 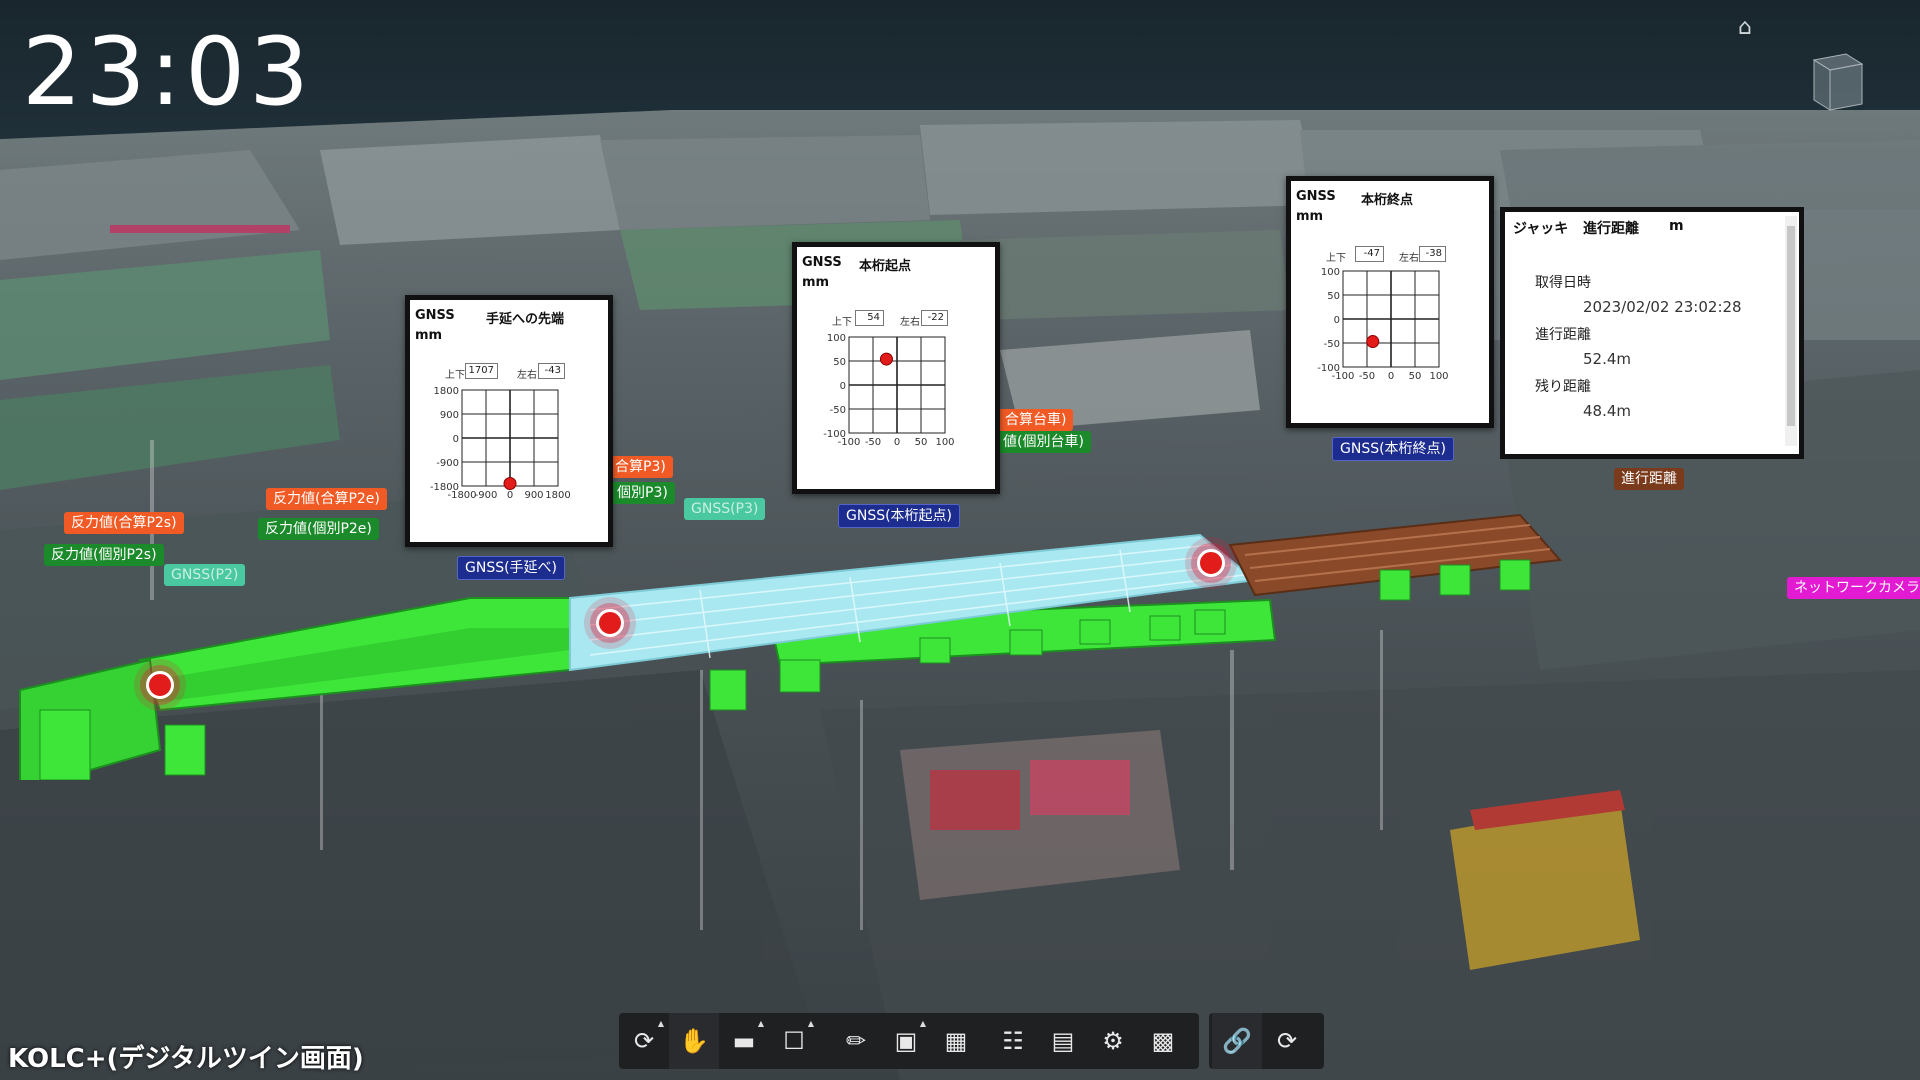 I want to click on jack-subtitle: 進行距離, so click(x=1611, y=229).